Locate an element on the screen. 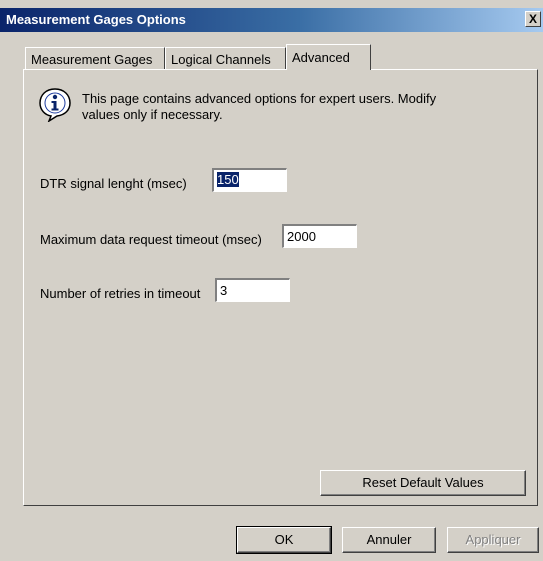 The width and height of the screenshot is (543, 561). window-title: Measurement Gages Options is located at coordinates (96, 19).